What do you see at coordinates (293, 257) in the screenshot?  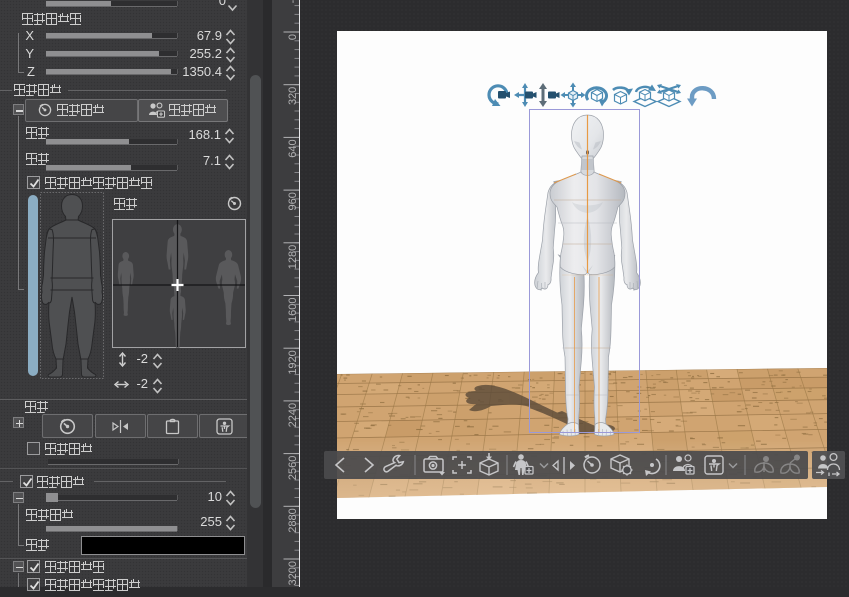 I see `svg-text: 1280` at bounding box center [293, 257].